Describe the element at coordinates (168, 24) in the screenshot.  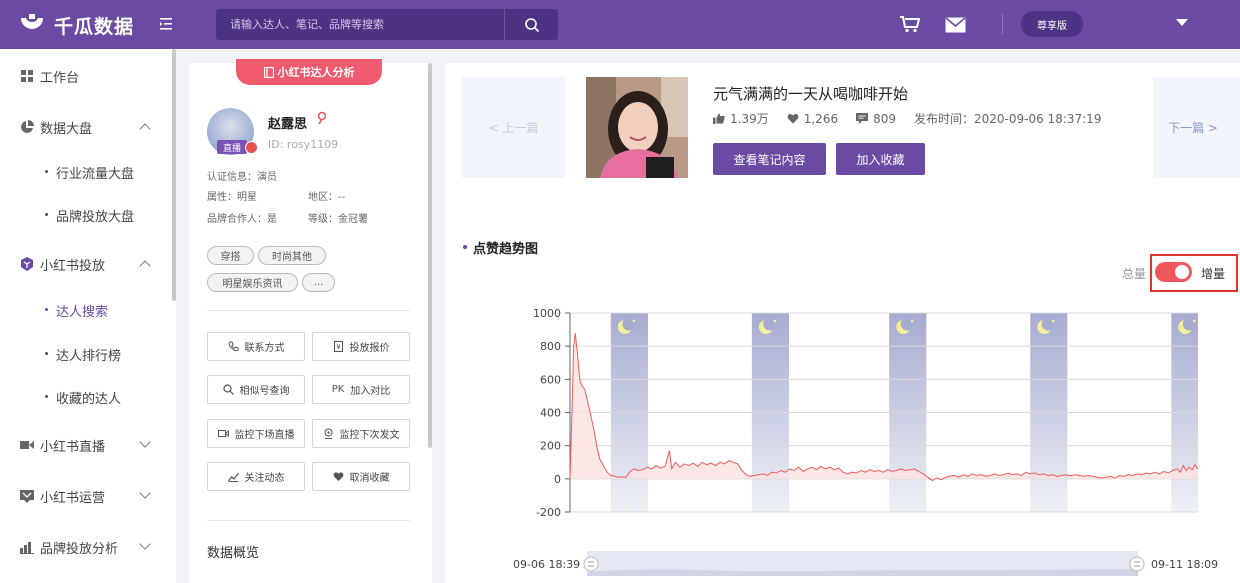
I see `menu-collapse-icon` at that location.